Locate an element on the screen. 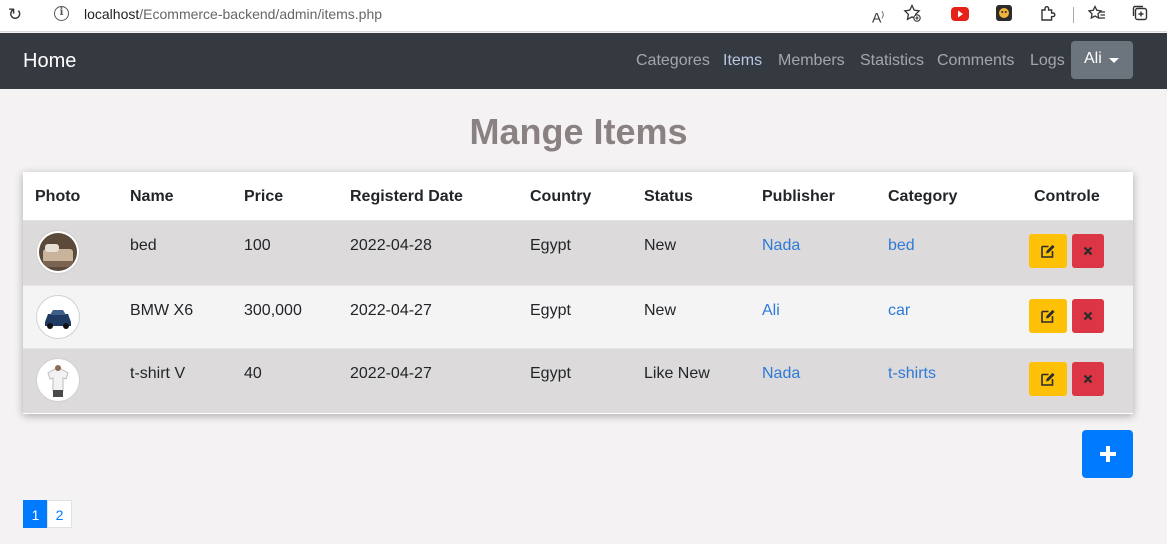 Image resolution: width=1167 pixels, height=544 pixels. cell-publisher-link: Ali is located at coordinates (771, 311).